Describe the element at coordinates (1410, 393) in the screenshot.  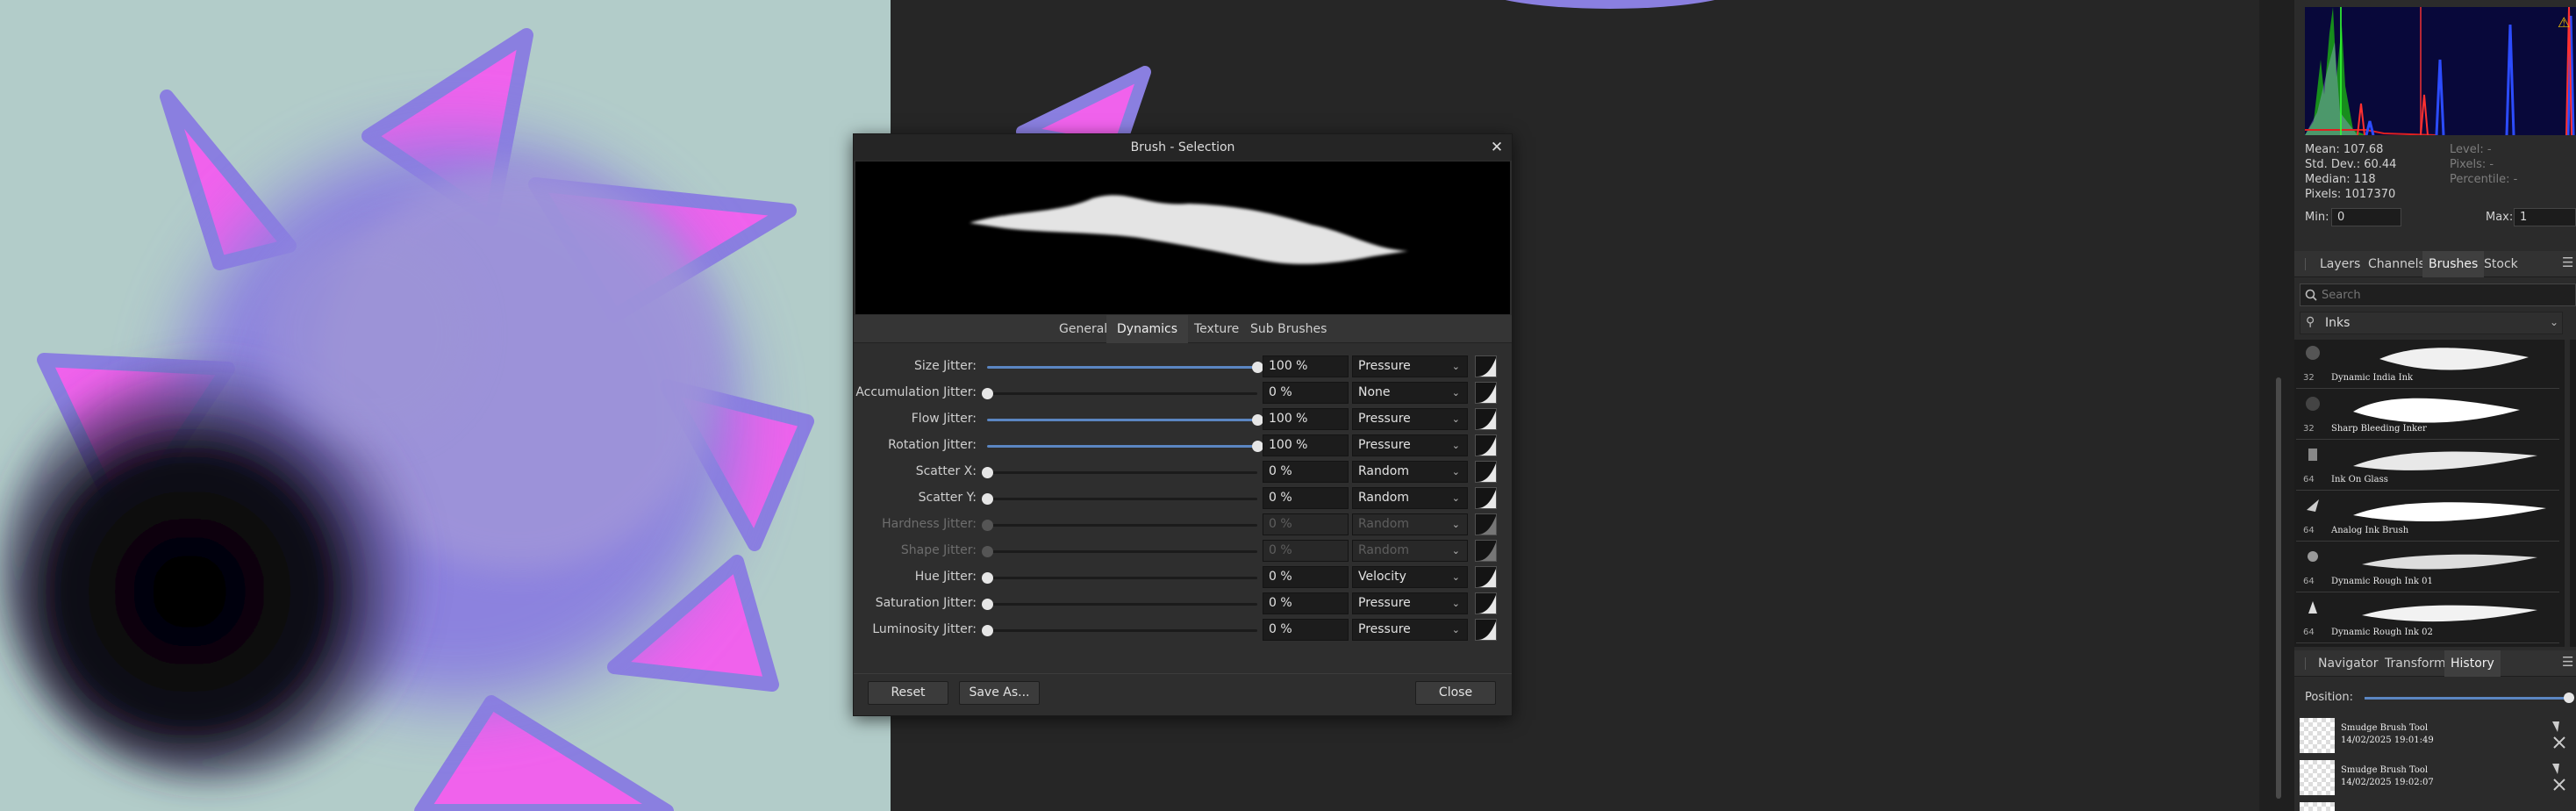
I see `controller-select: None ⌄` at that location.